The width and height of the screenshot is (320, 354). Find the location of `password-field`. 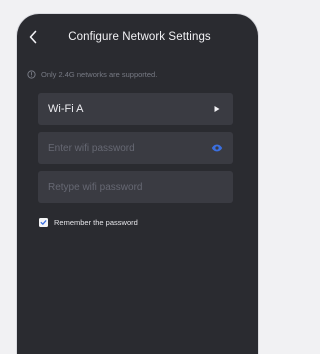

password-field is located at coordinates (135, 148).